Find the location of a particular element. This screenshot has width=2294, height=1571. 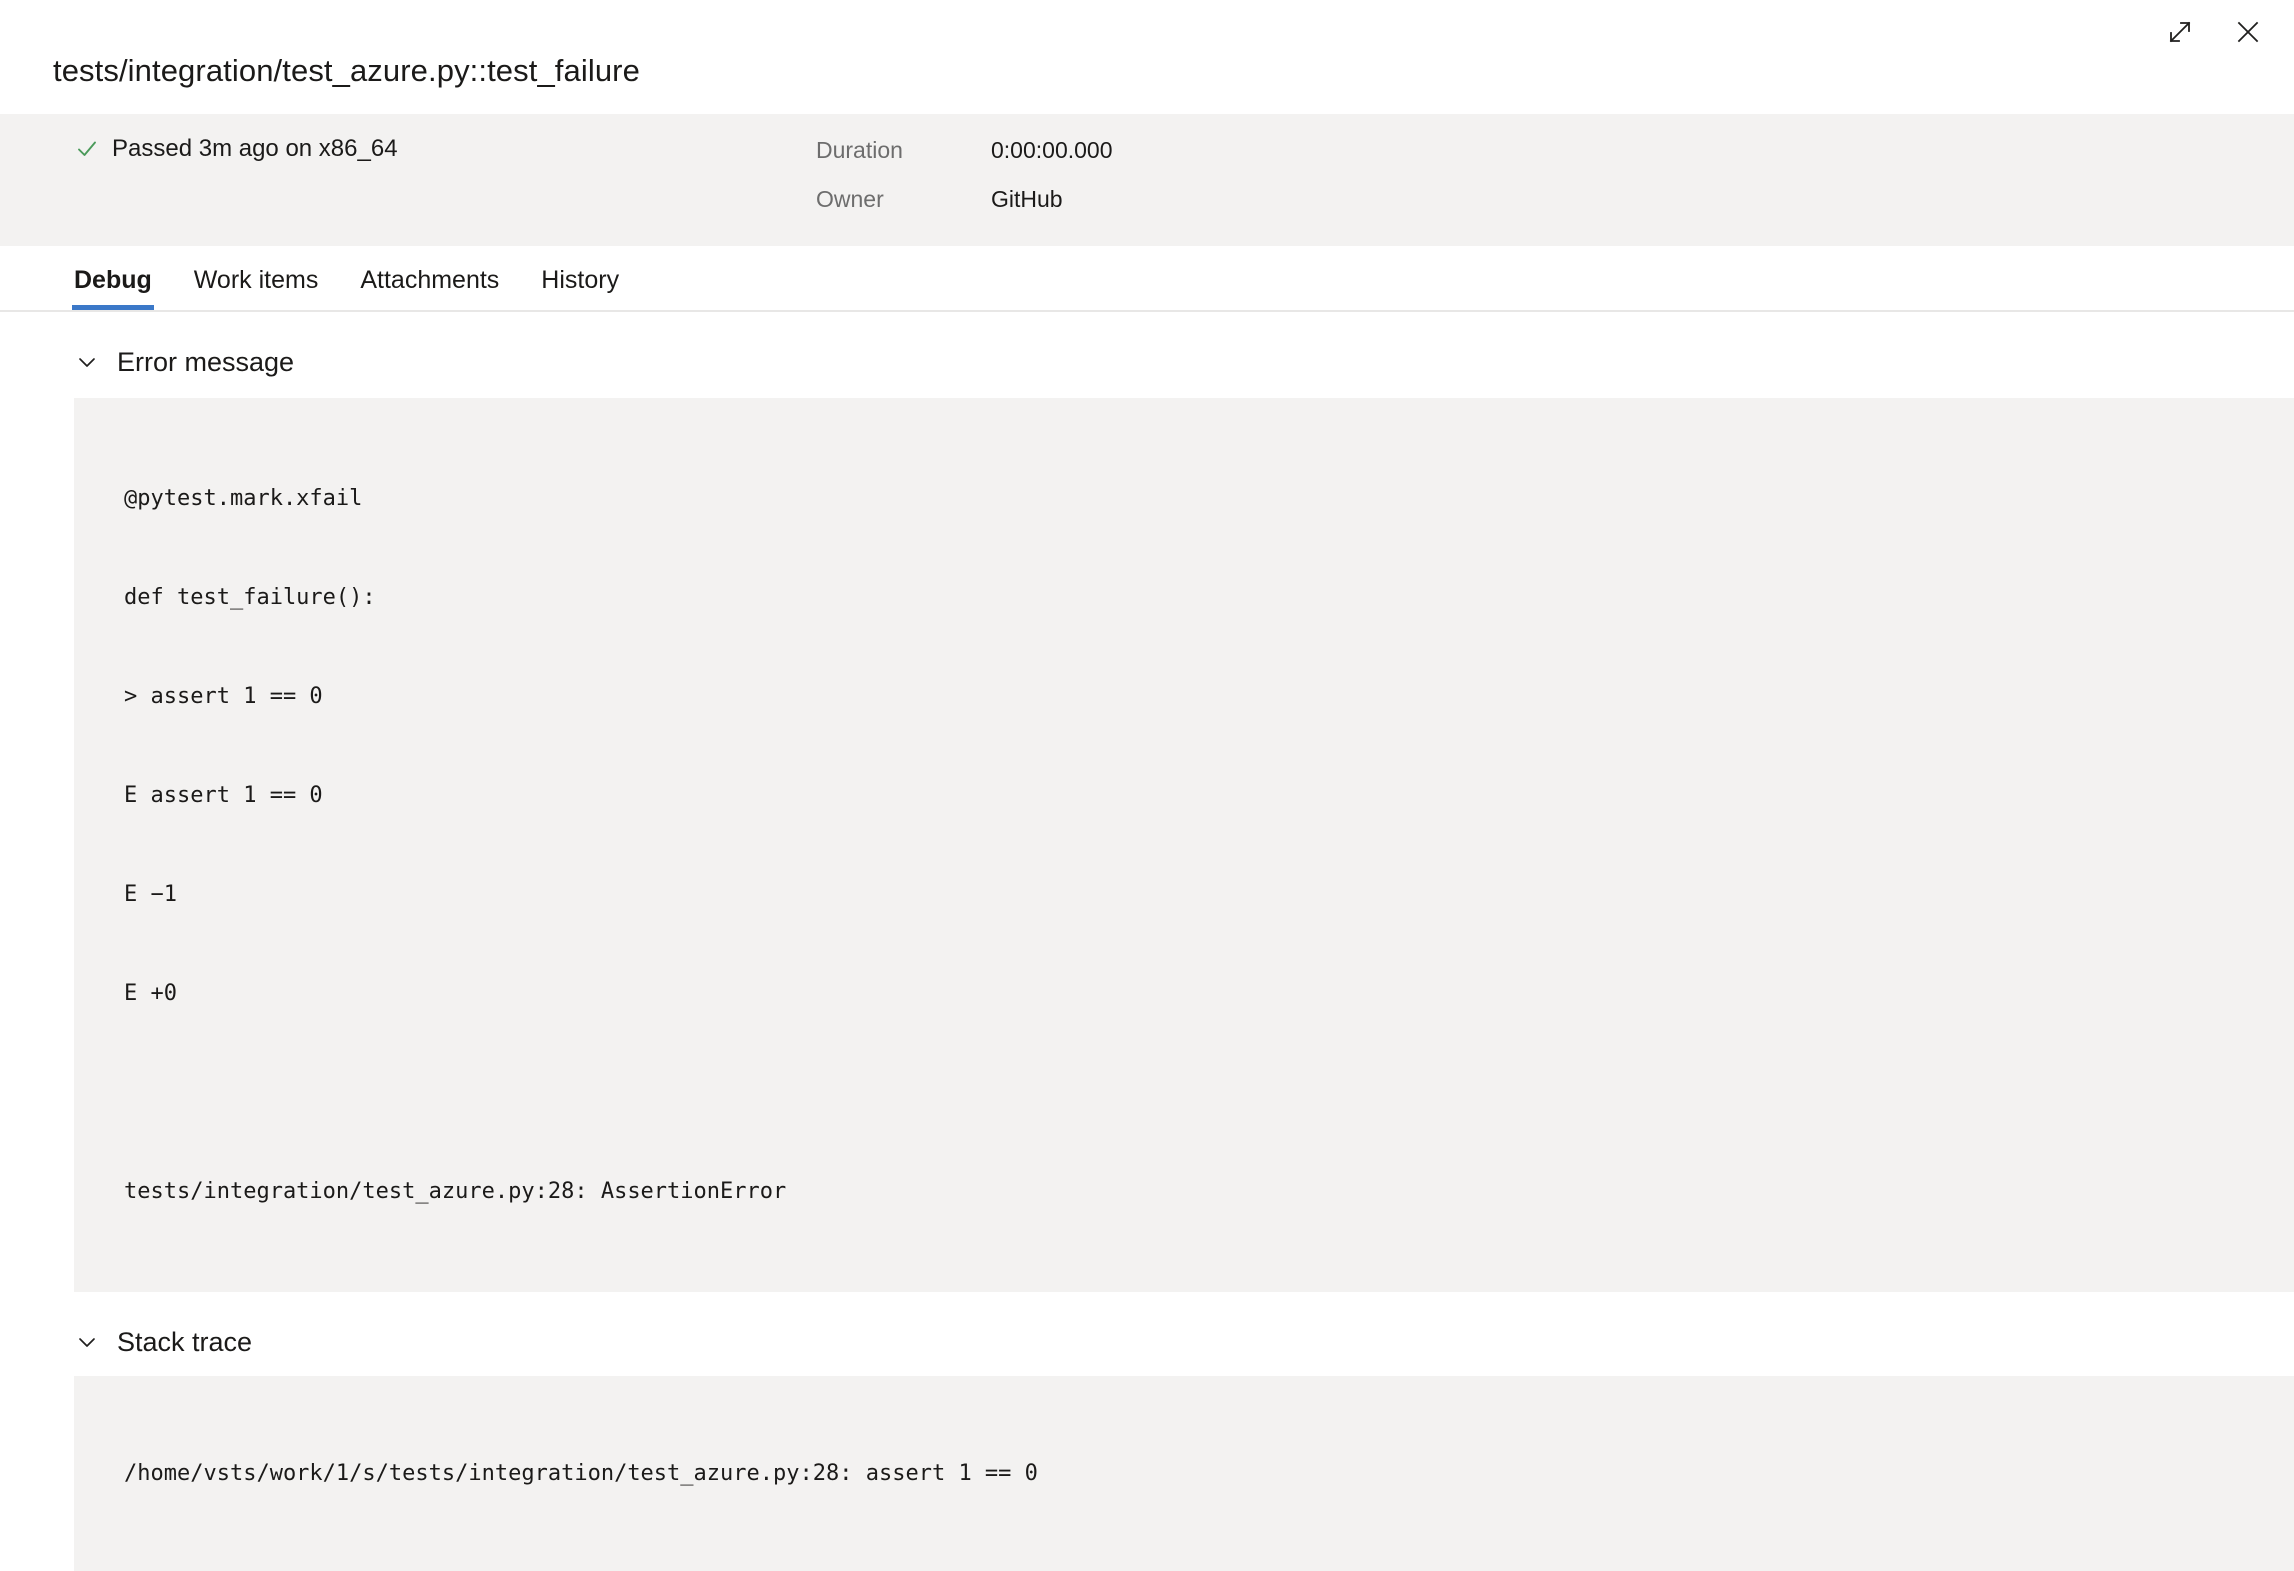

tab-debug: Debug is located at coordinates (113, 287).